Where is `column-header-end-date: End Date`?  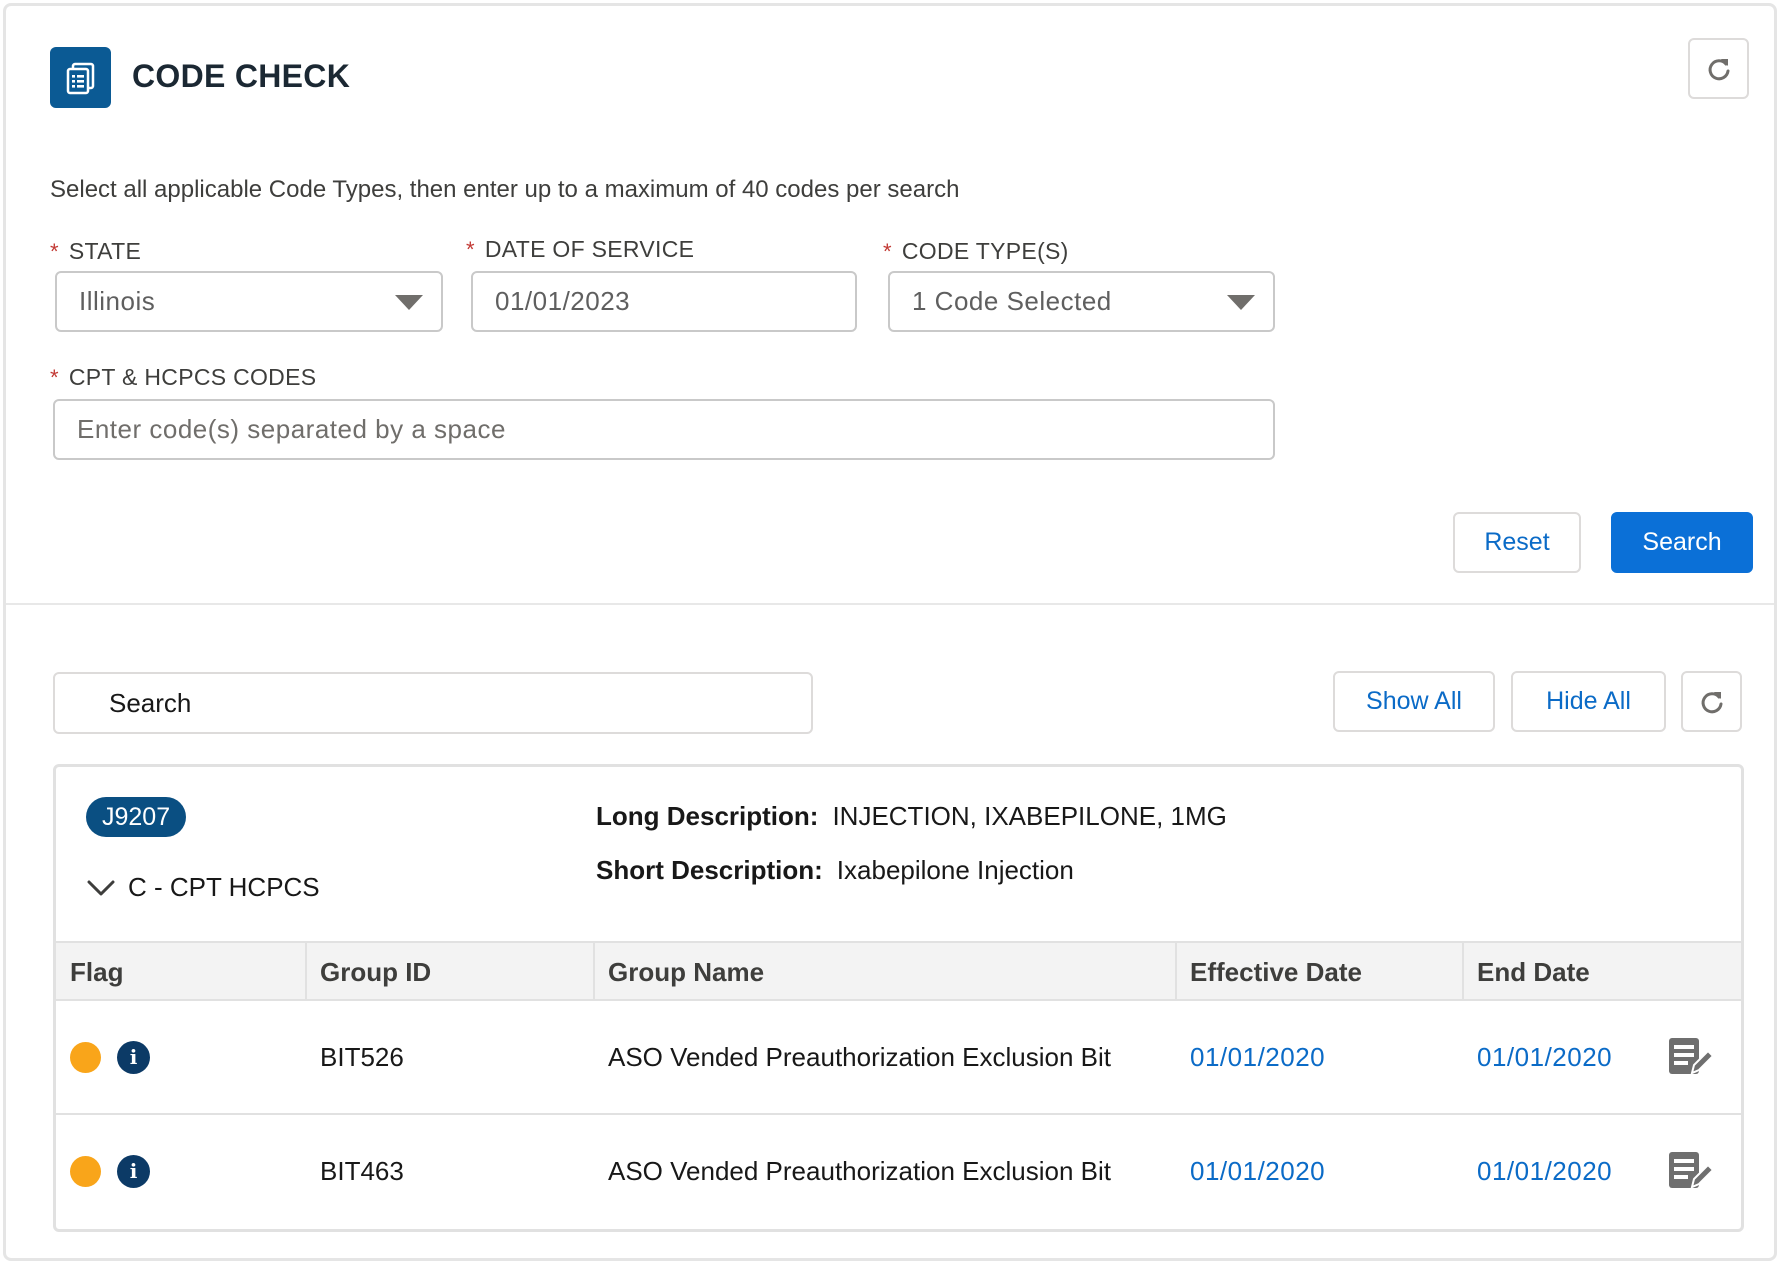 column-header-end-date: End Date is located at coordinates (1526, 972).